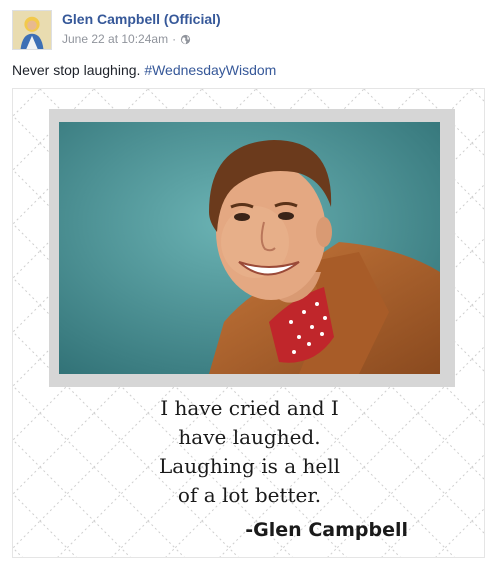 Image resolution: width=497 pixels, height=570 pixels. Describe the element at coordinates (326, 530) in the screenshot. I see `quote-attribution: -Glen Campbell` at that location.